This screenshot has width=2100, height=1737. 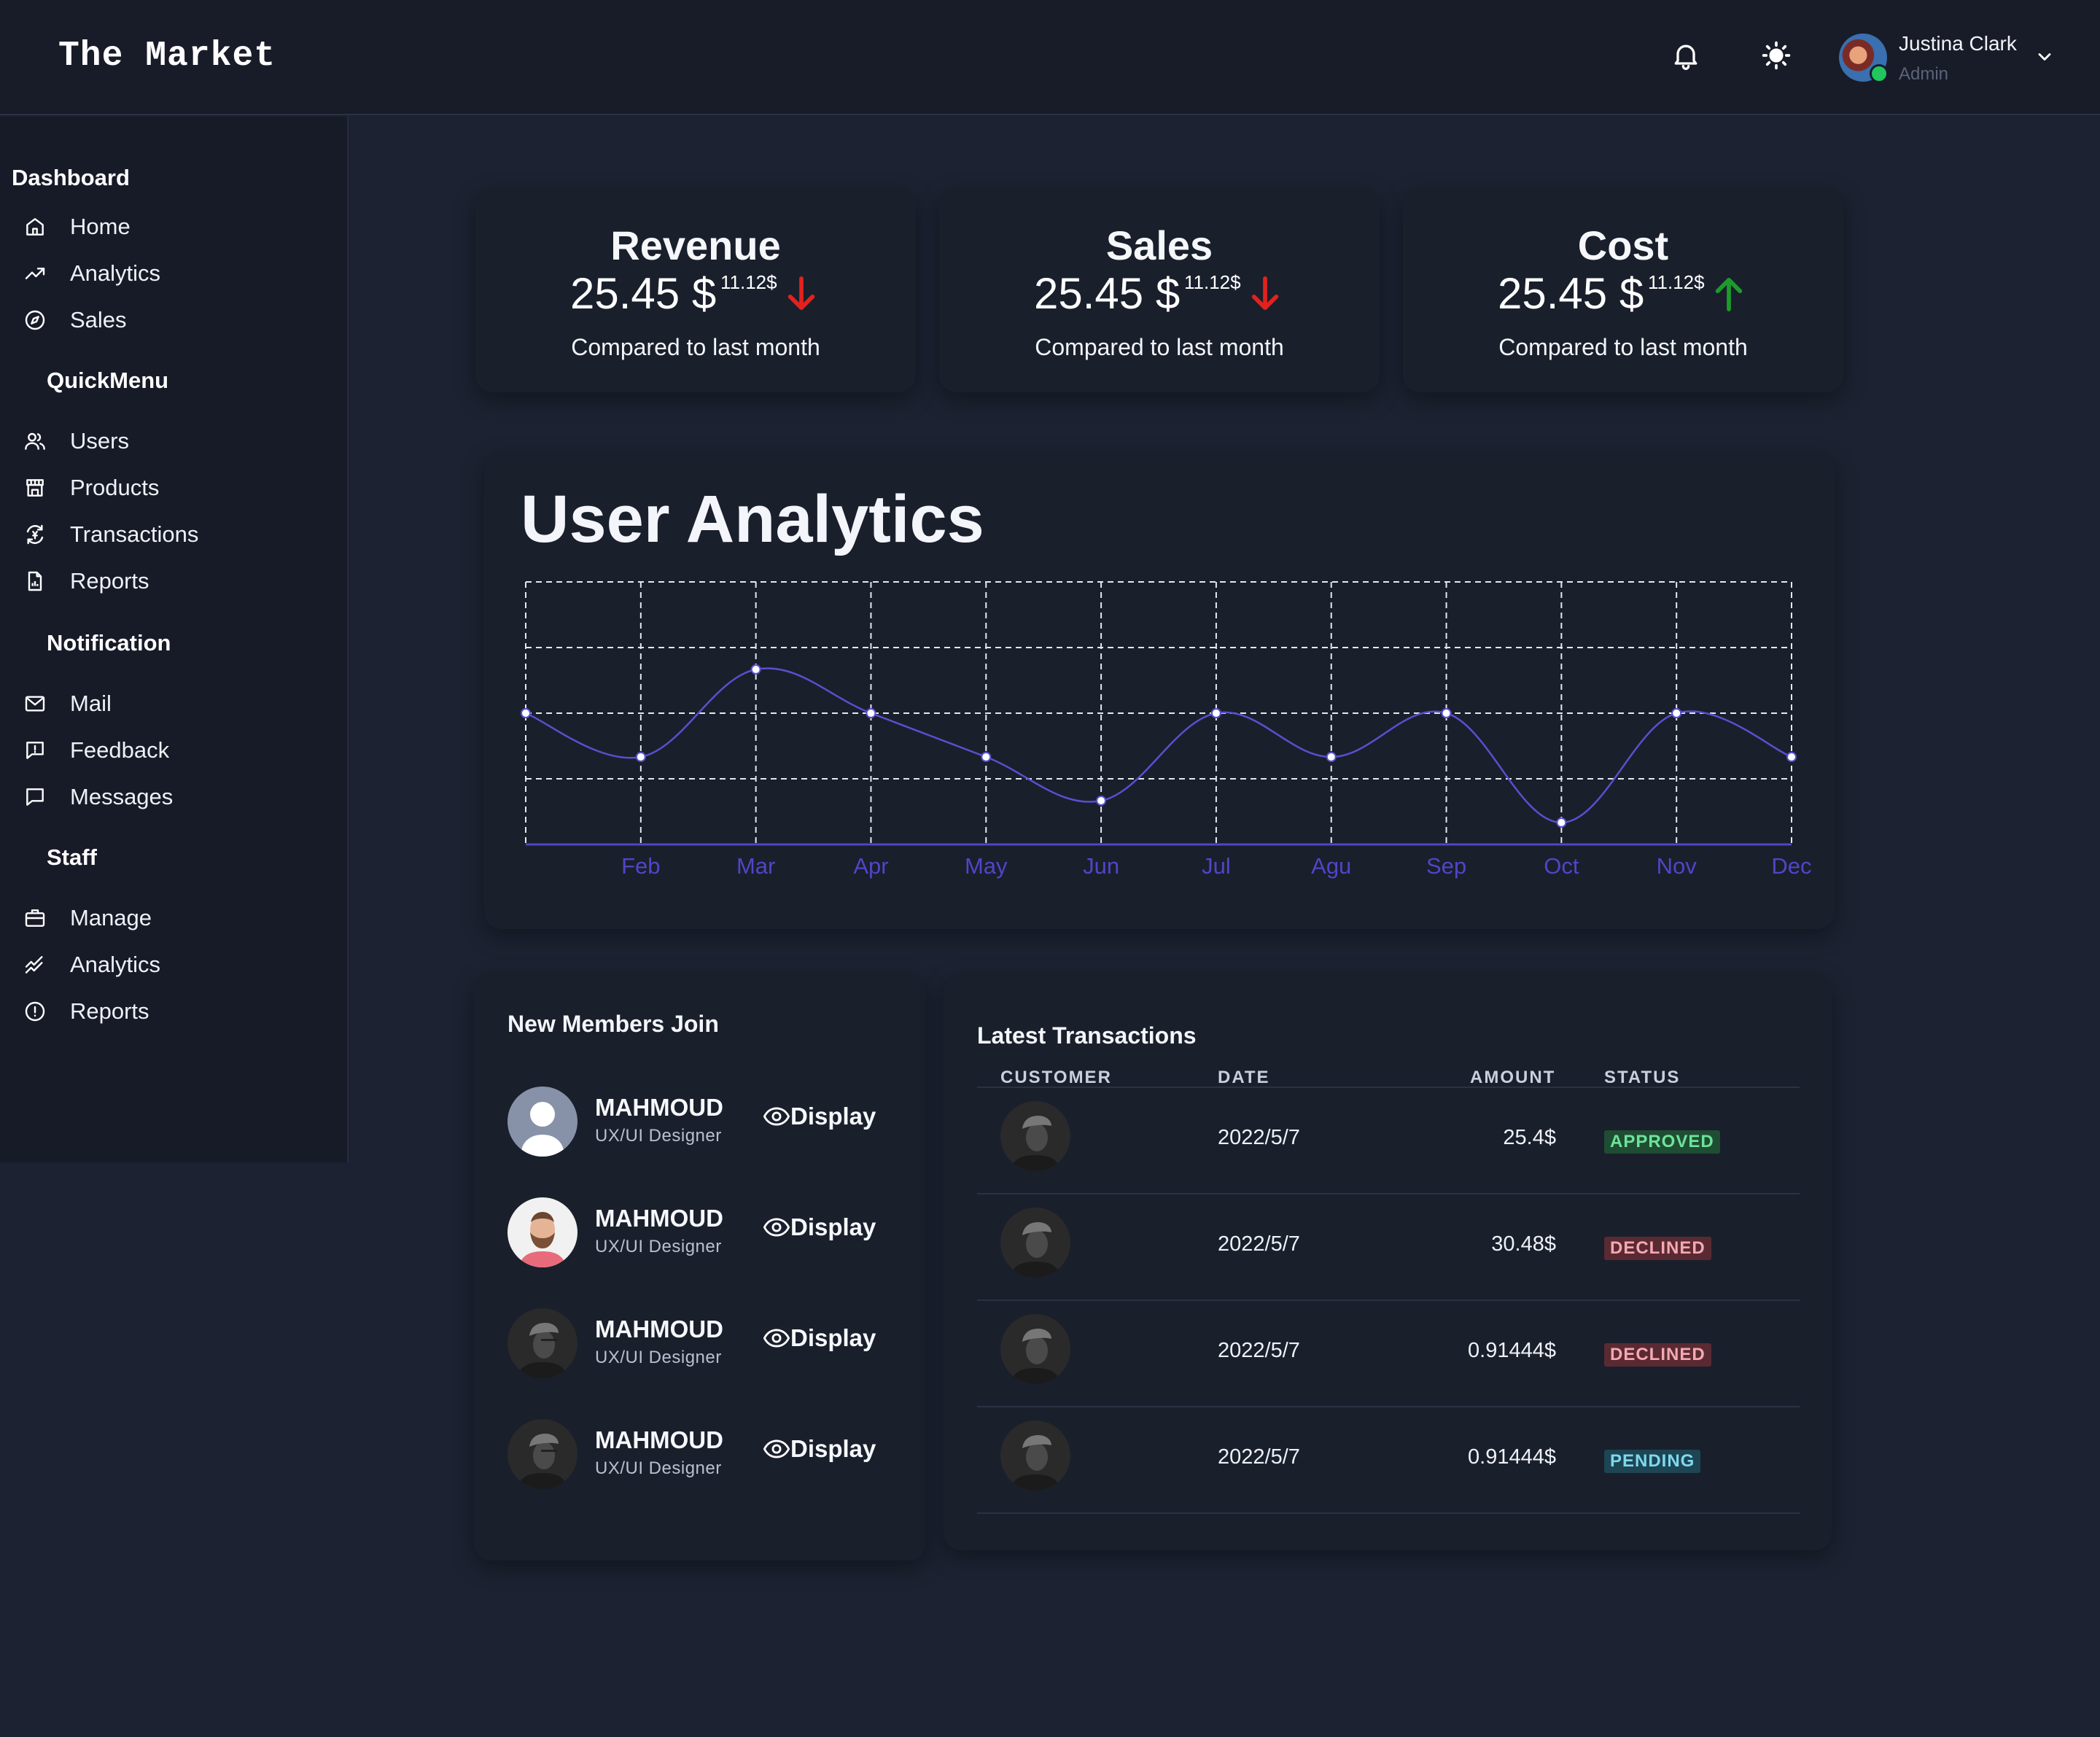 What do you see at coordinates (35, 797) in the screenshot?
I see `message-icon` at bounding box center [35, 797].